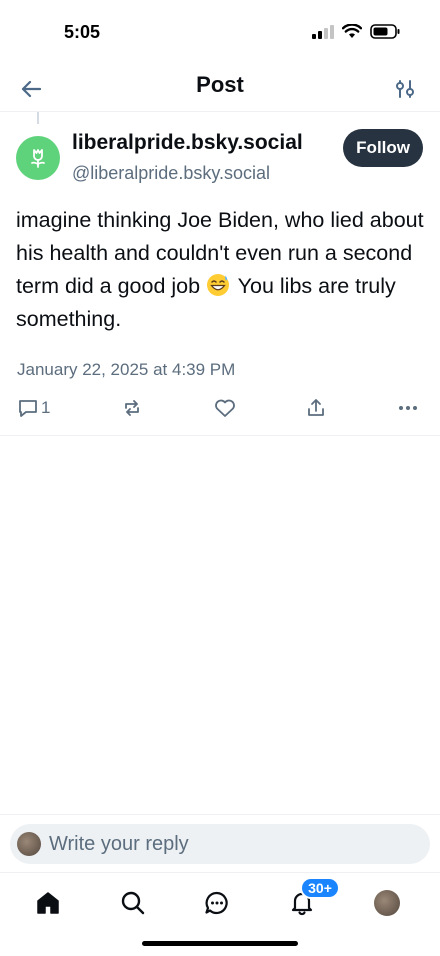 The image size is (440, 956). I want to click on repost-icon, so click(132, 408).